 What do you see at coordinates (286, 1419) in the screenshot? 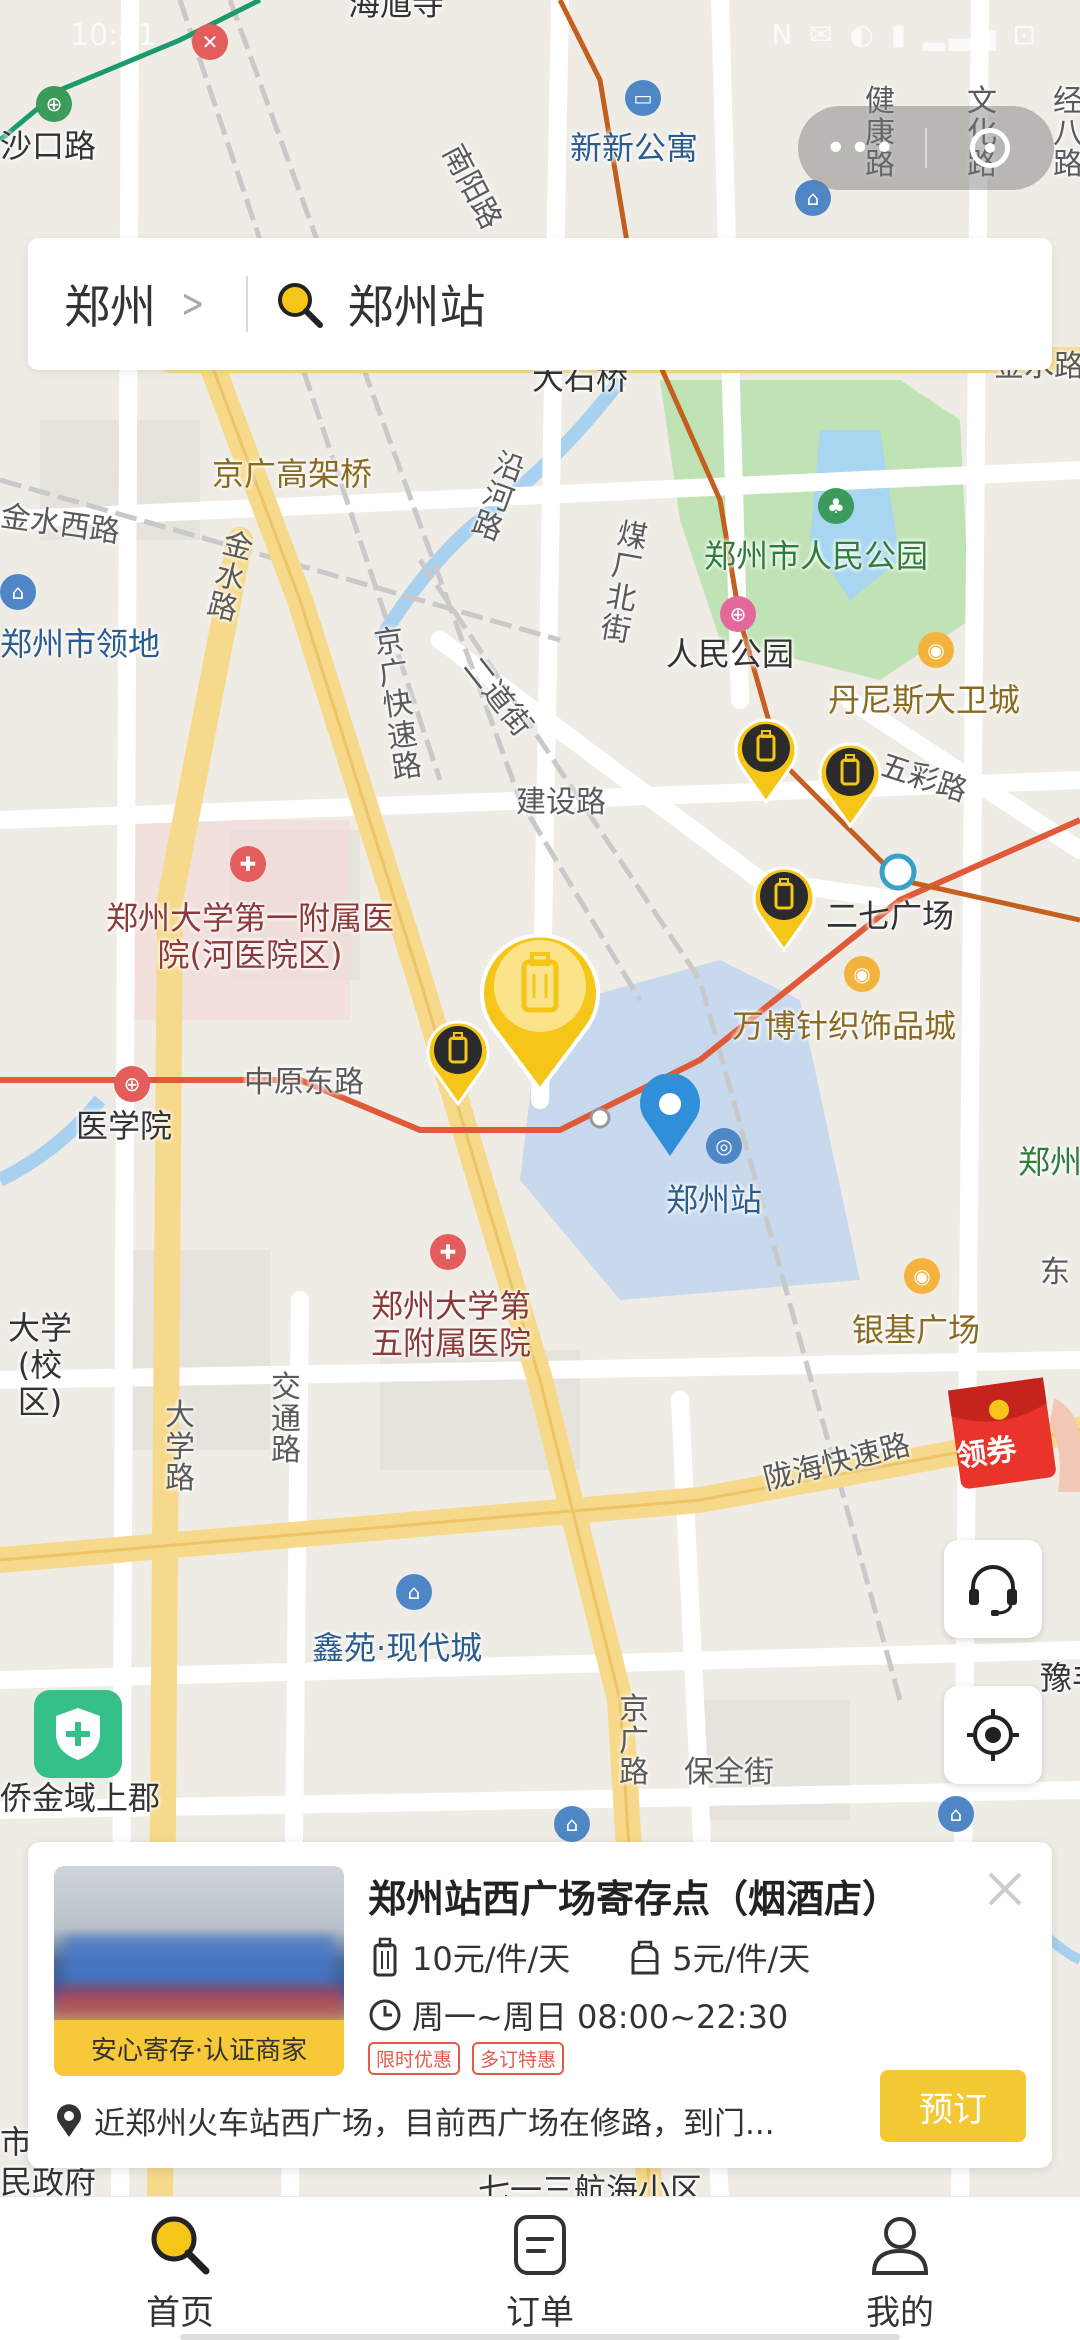
I see `map-label: 交通路` at bounding box center [286, 1419].